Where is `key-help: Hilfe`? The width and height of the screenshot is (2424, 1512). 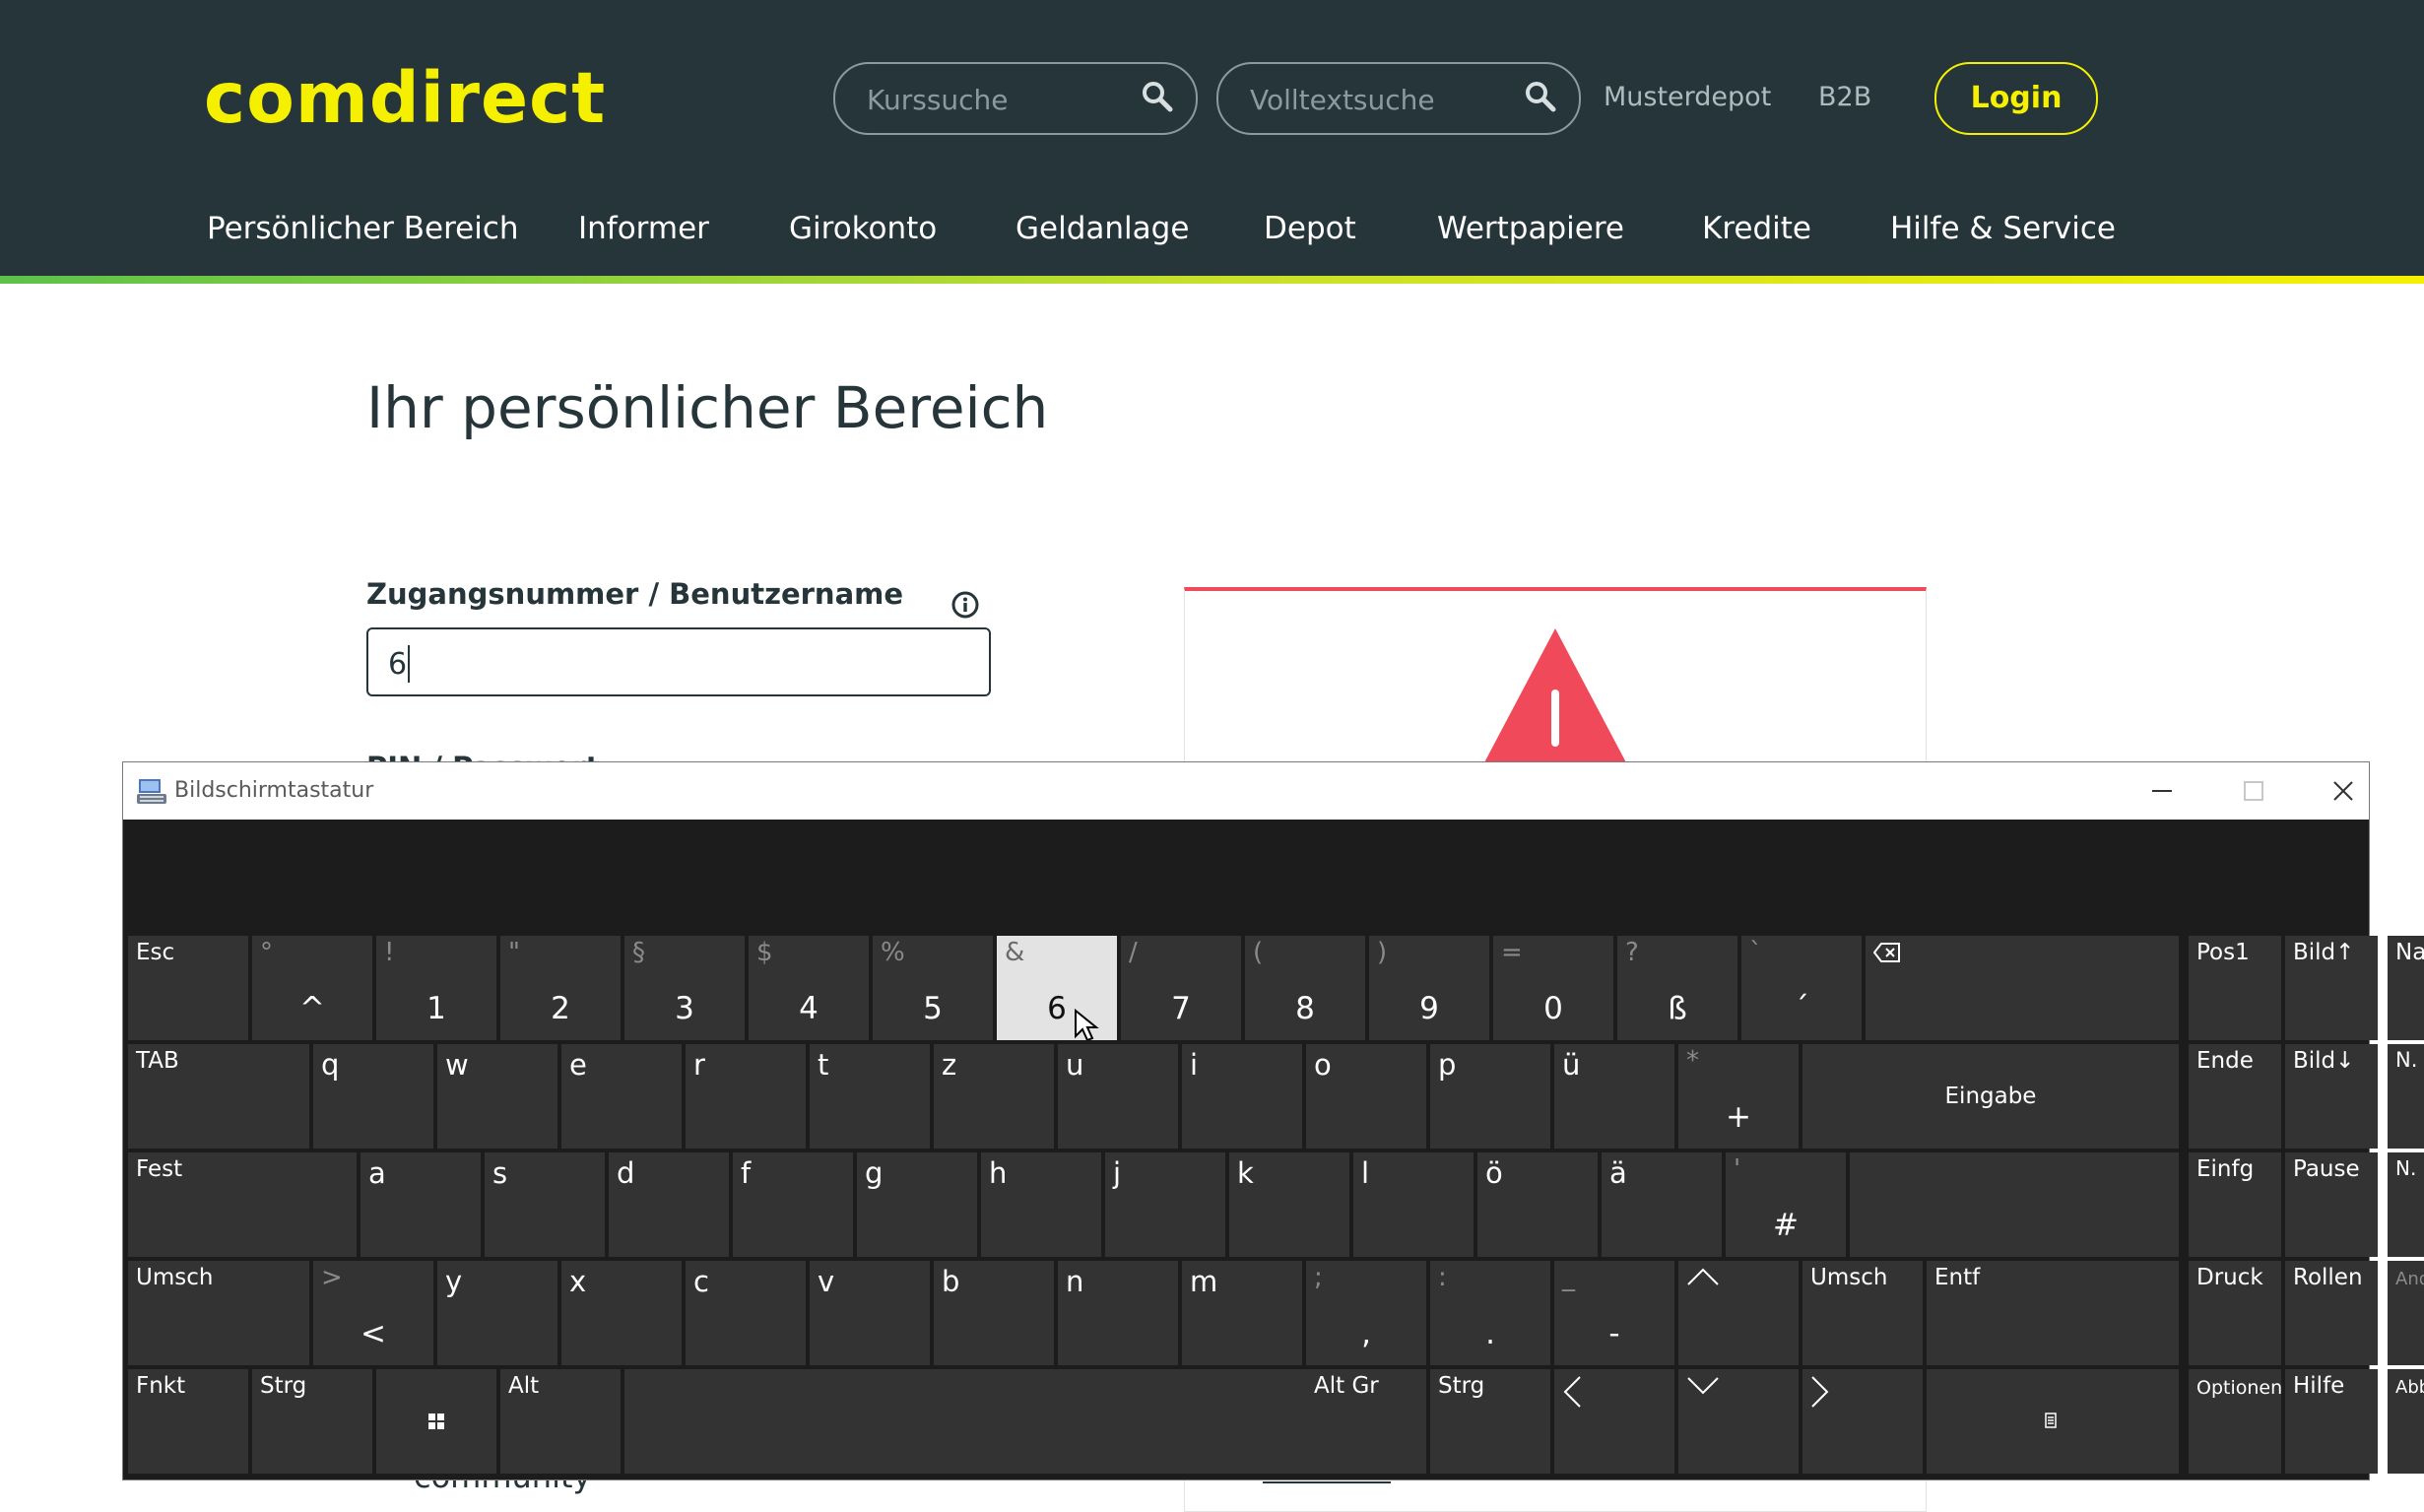 key-help: Hilfe is located at coordinates (2331, 1421).